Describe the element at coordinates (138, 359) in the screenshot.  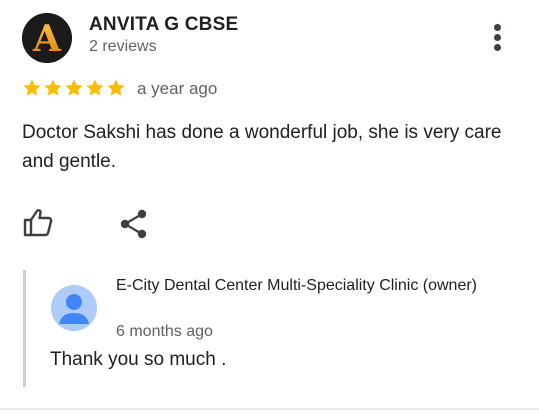
I see `reply-text: Thank you so much .` at that location.